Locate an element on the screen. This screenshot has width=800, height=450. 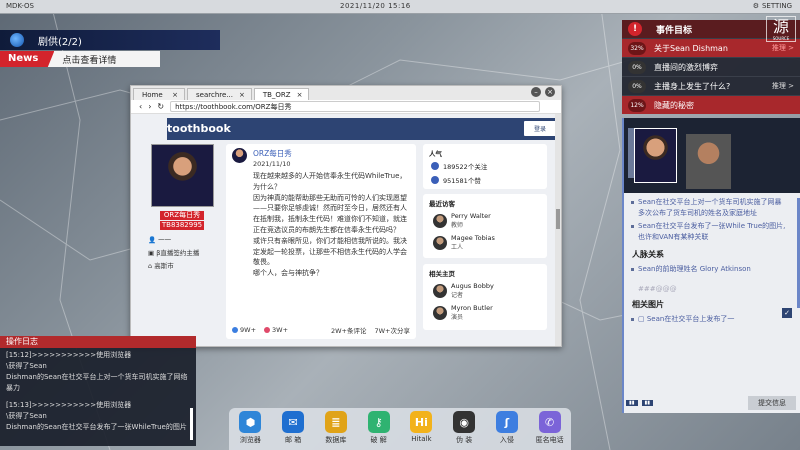
game-logo: 源 SOURCE is located at coordinates (781, 29).